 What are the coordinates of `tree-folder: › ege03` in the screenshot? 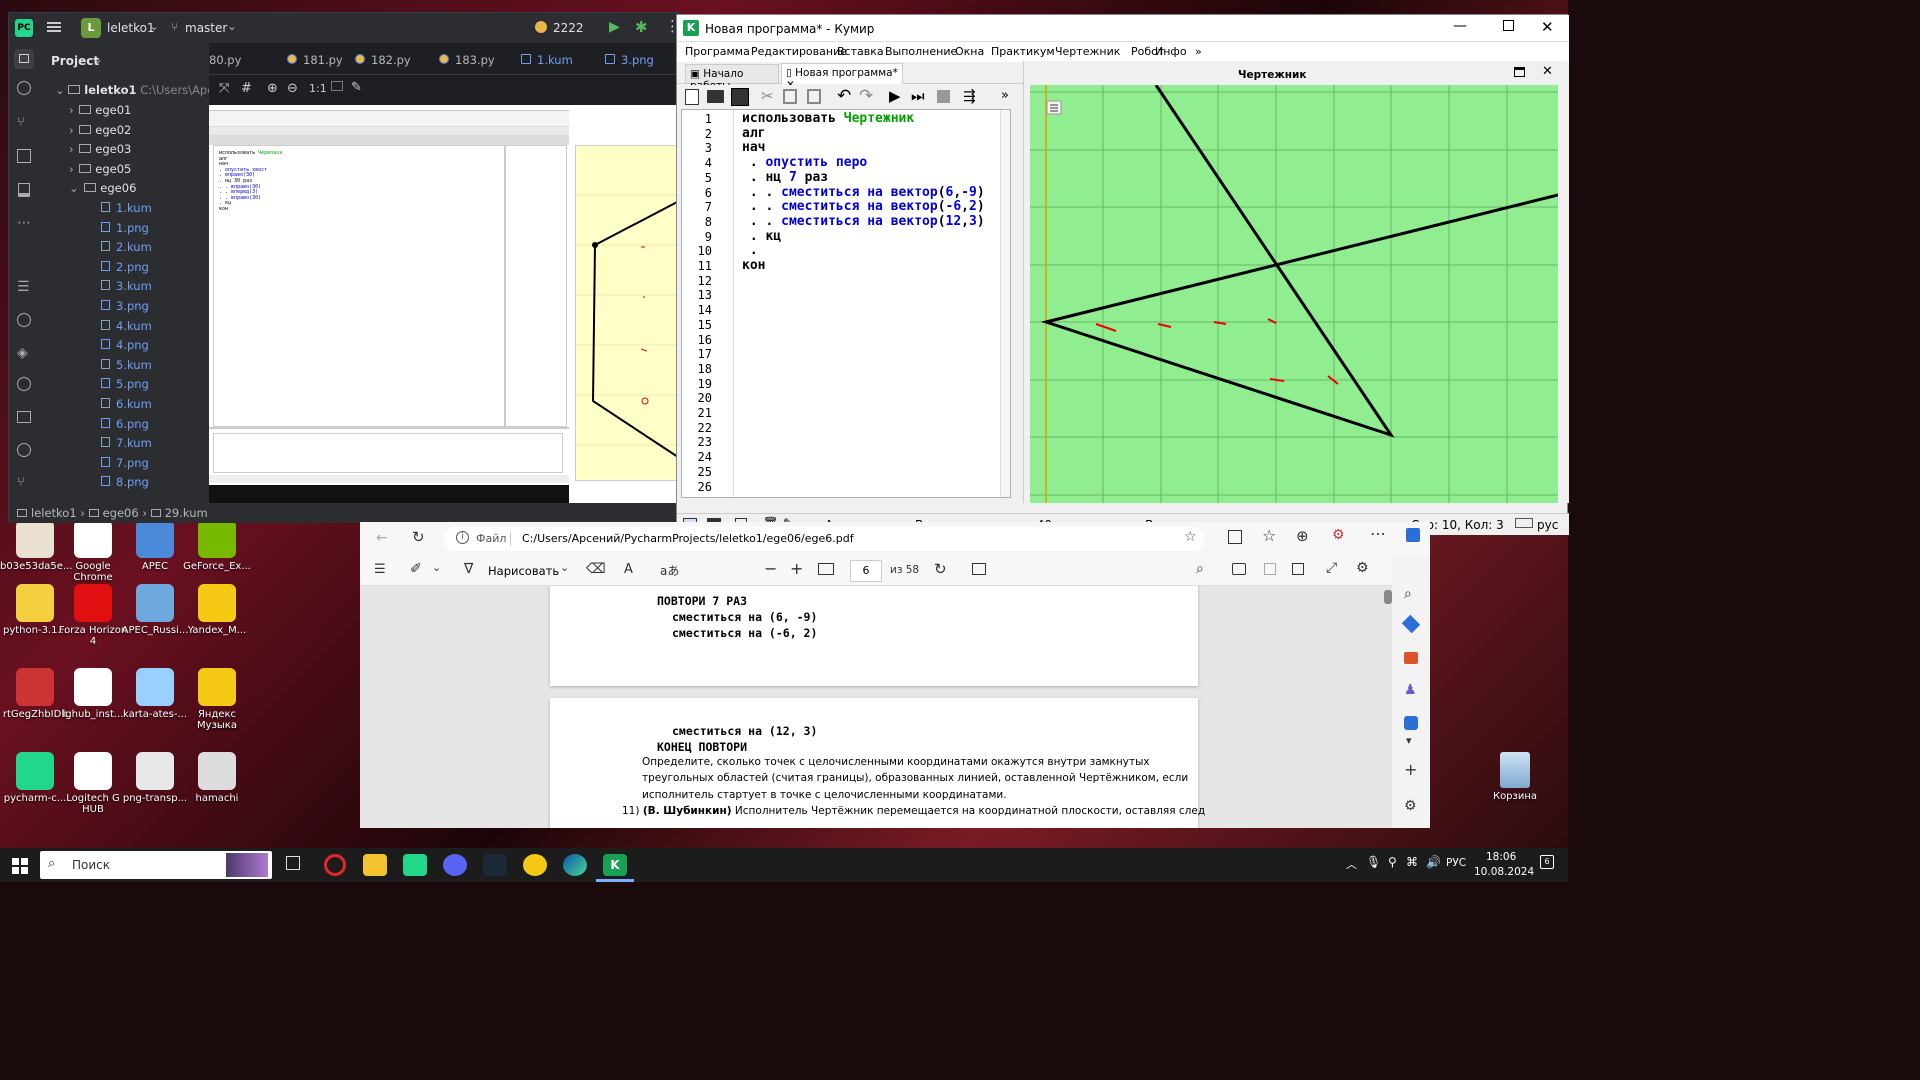 It's located at (100, 152).